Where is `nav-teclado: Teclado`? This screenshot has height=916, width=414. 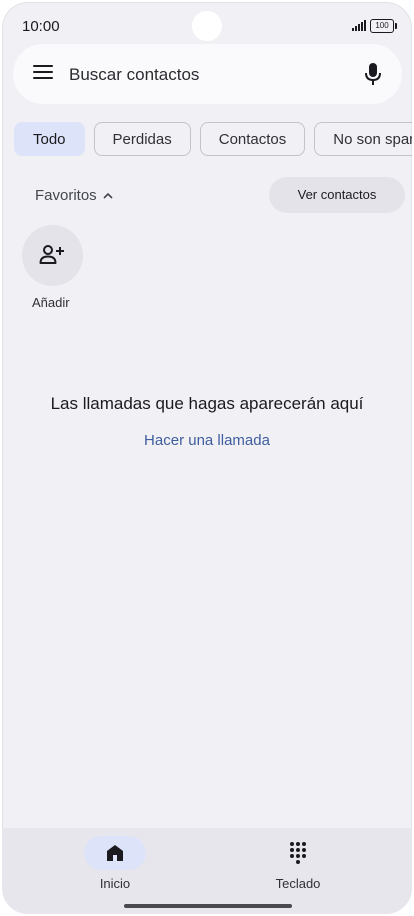
nav-teclado: Teclado is located at coordinates (298, 863).